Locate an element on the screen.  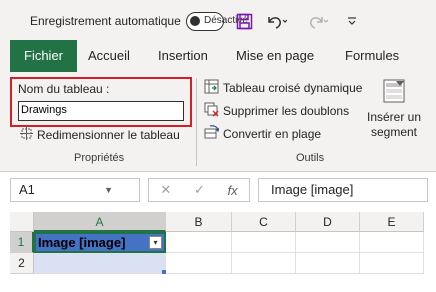
column-header-e: E is located at coordinates (392, 222).